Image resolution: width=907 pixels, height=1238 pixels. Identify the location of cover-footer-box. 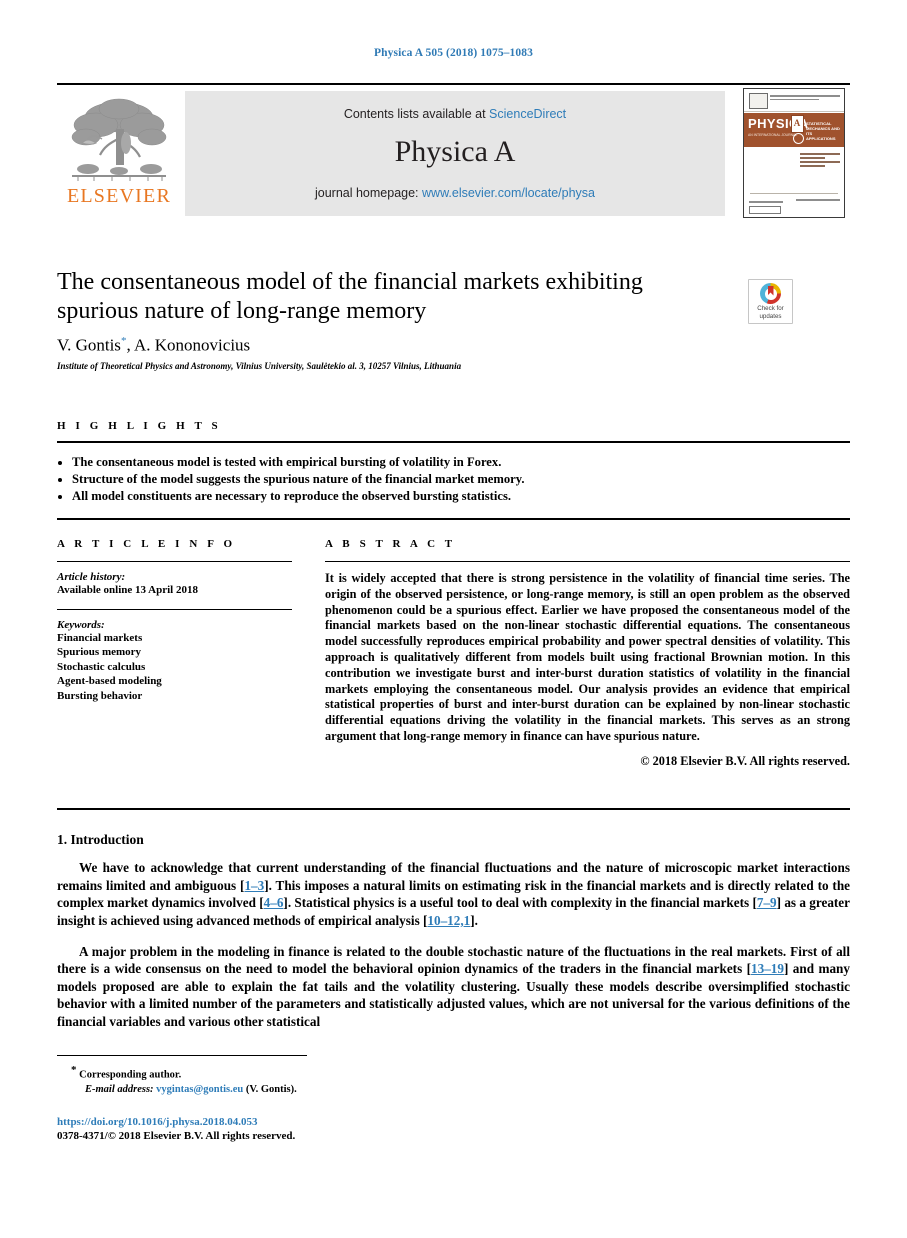
(765, 210).